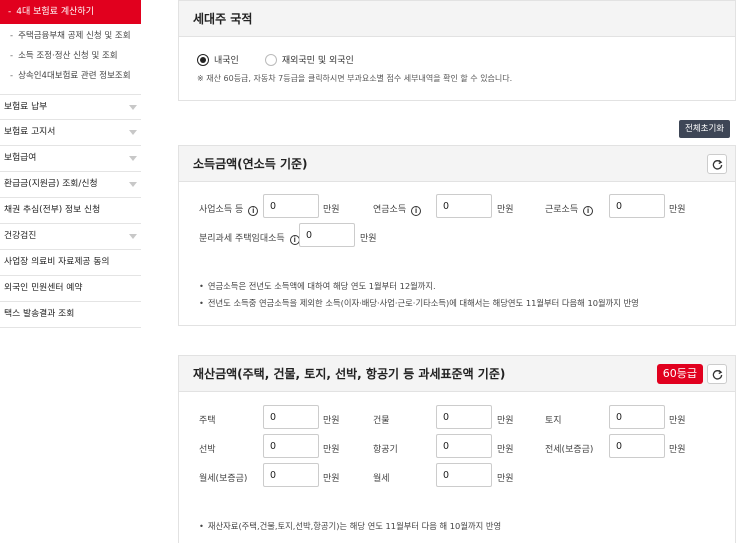 The image size is (740, 543). I want to click on sidebar-item-calc-insurance: -4대 보험료 계산하기, so click(70, 12).